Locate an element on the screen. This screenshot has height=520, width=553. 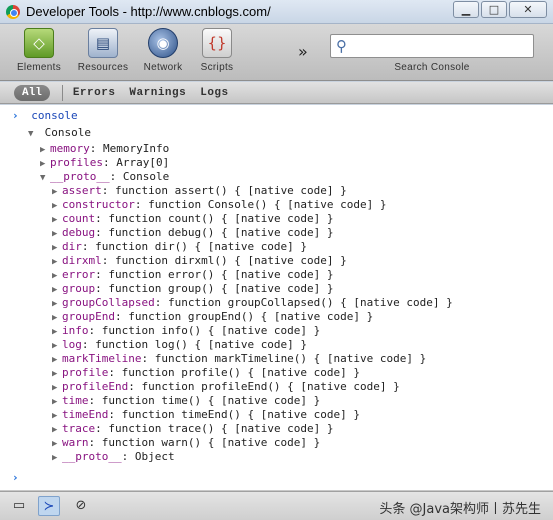
tab-network: ◉ Network is located at coordinates (163, 53).